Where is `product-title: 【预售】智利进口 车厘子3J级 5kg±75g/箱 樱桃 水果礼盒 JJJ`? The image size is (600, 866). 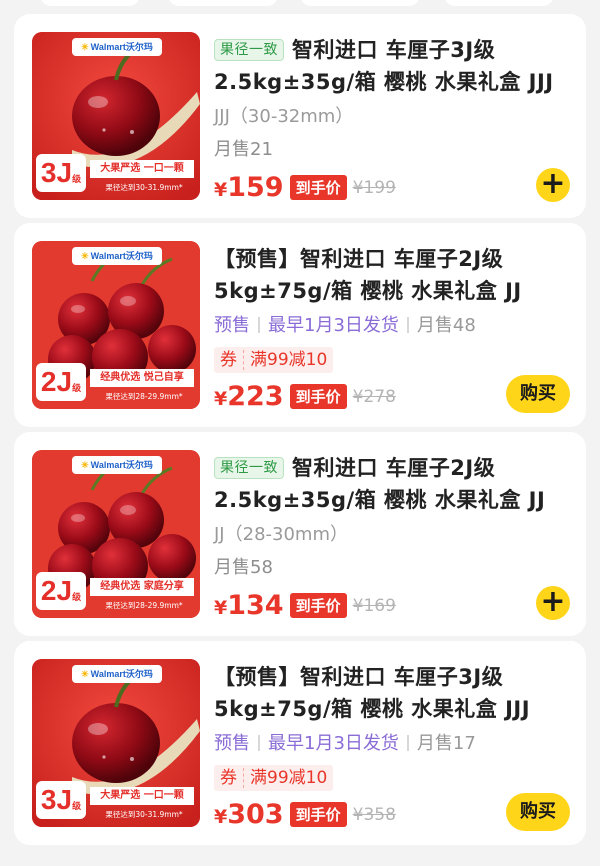 product-title: 【预售】智利进口 车厘子3J级 5kg±75g/箱 樱桃 水果礼盒 JJJ is located at coordinates (394, 693).